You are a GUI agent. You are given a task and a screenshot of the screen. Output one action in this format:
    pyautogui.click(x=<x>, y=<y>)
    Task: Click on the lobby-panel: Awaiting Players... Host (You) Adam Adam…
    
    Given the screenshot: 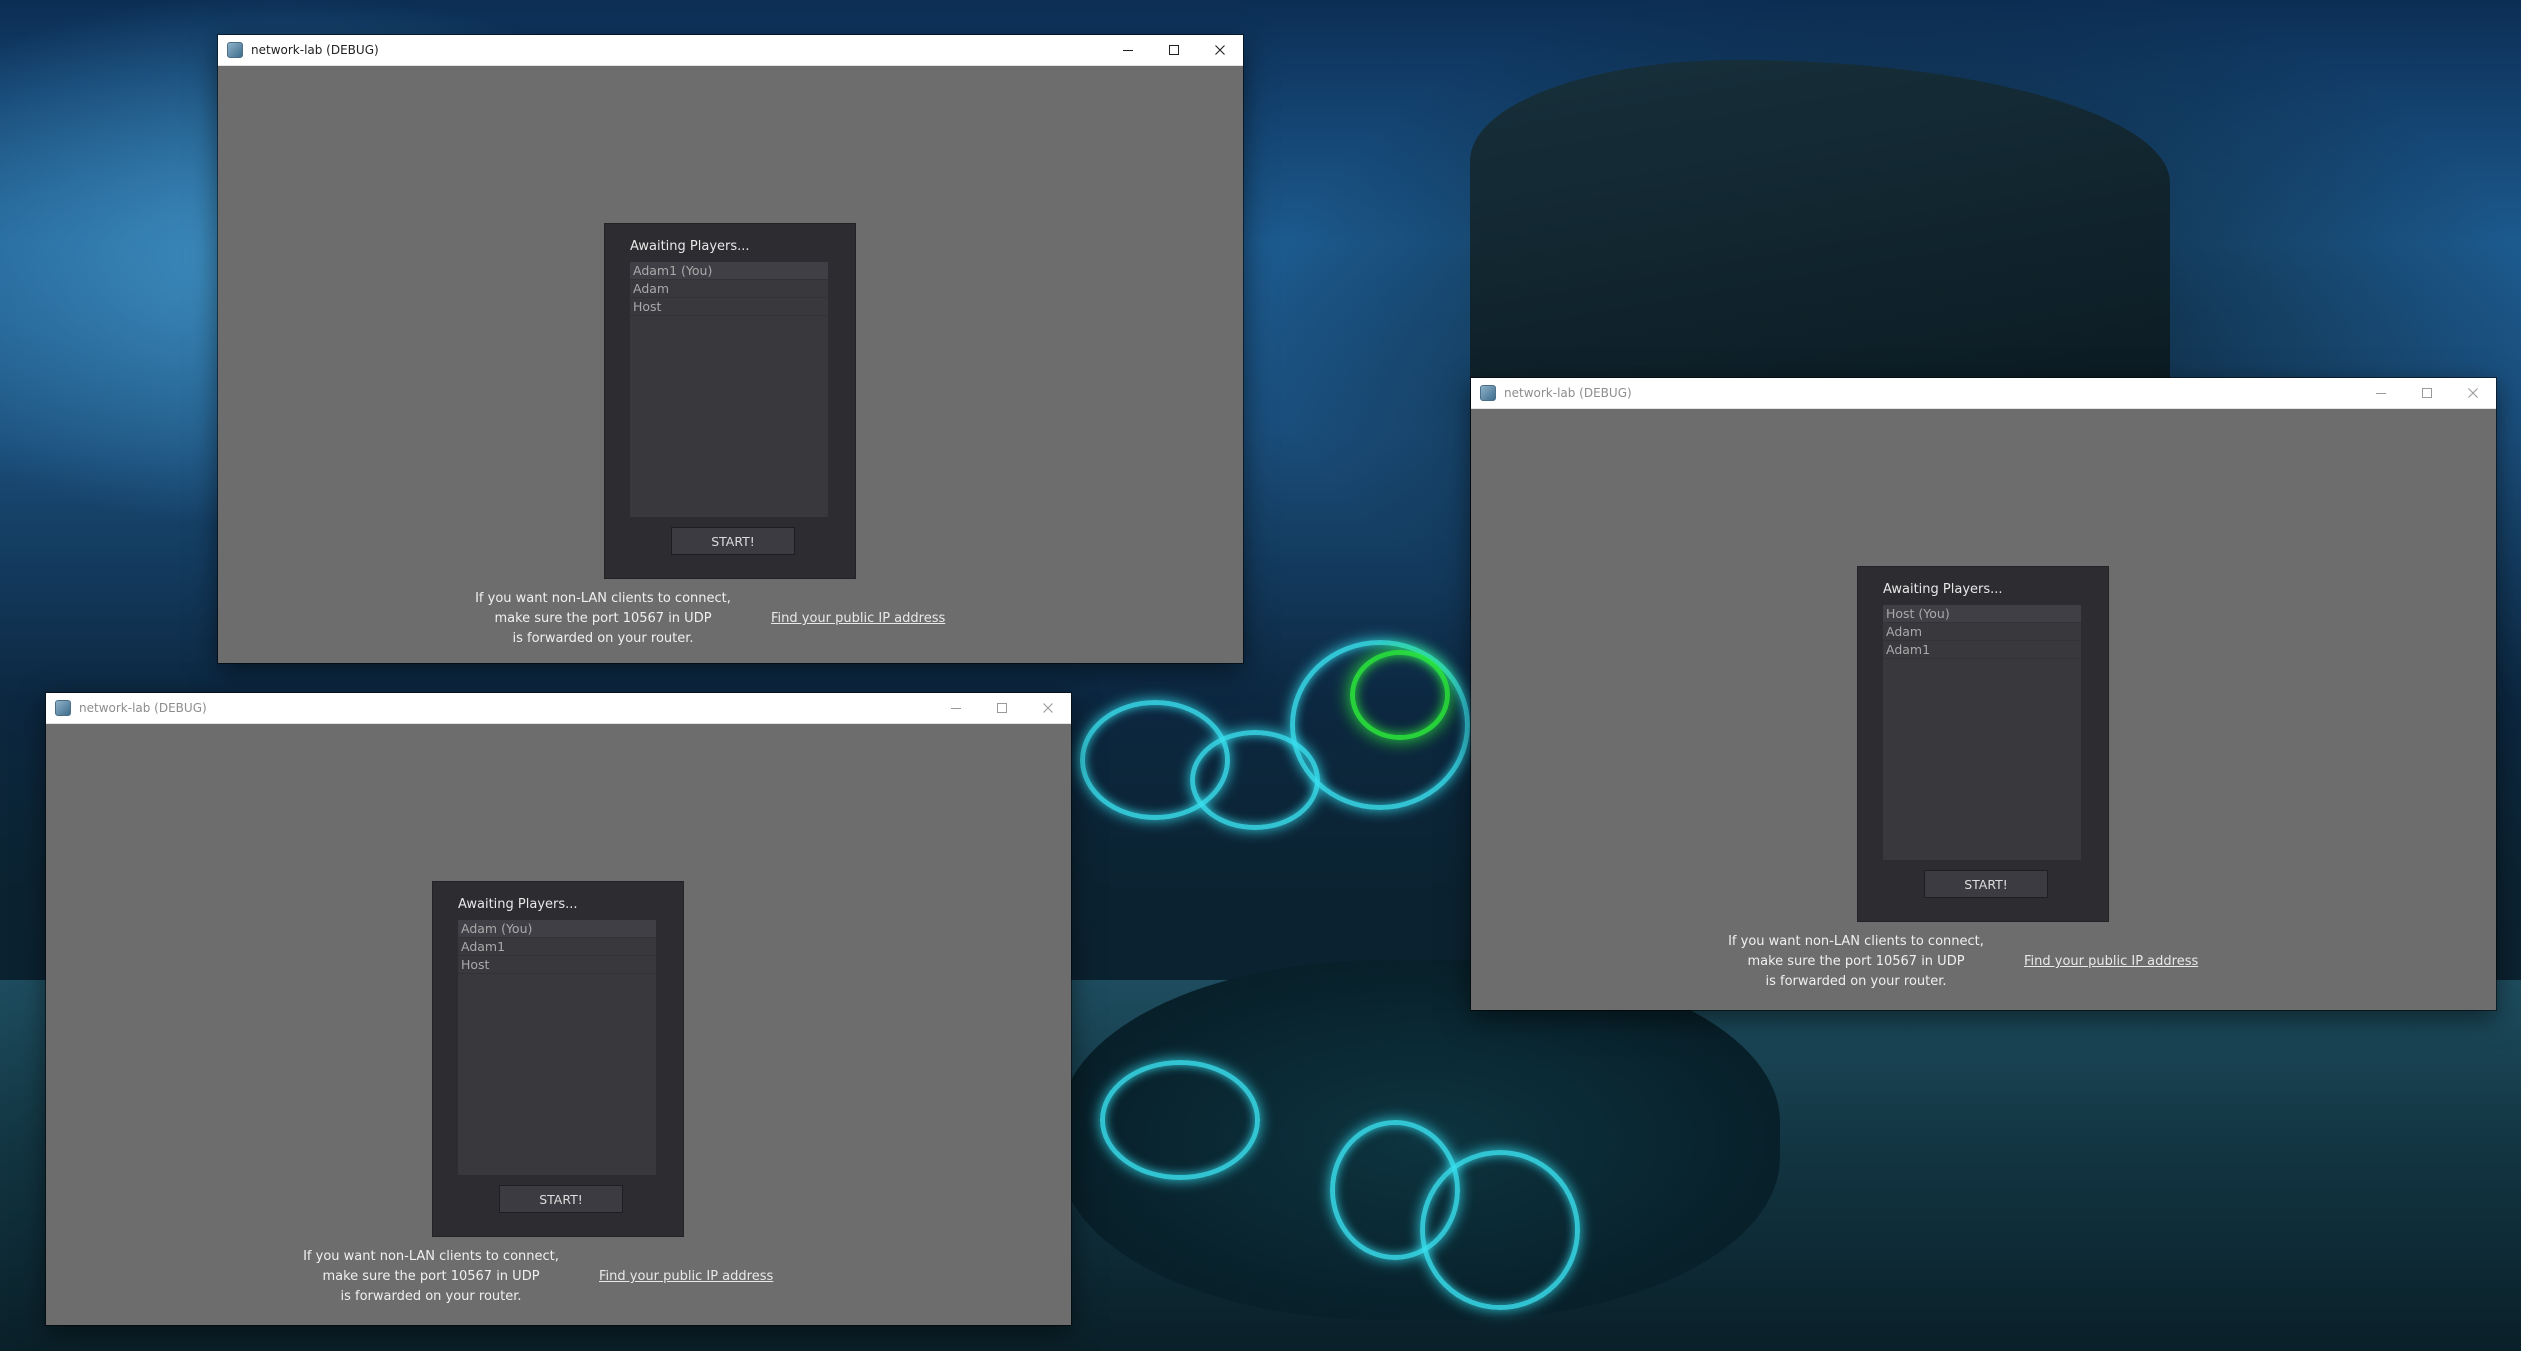 What is the action you would take?
    pyautogui.click(x=1983, y=744)
    